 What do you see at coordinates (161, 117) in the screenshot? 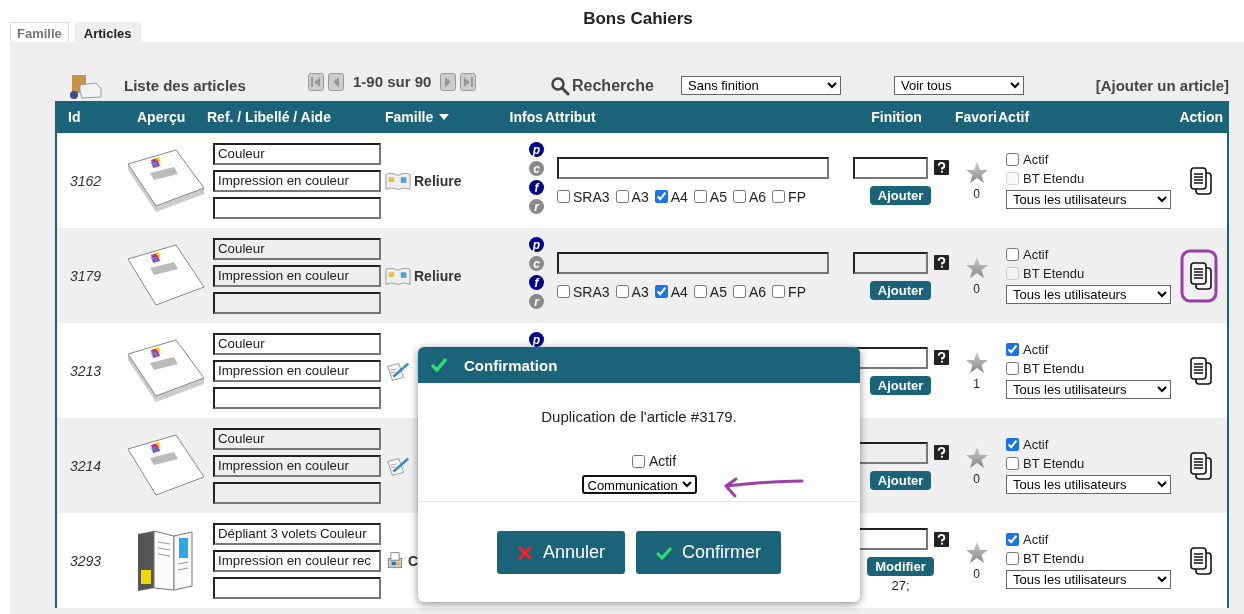
I see `column-header: Aperçu` at bounding box center [161, 117].